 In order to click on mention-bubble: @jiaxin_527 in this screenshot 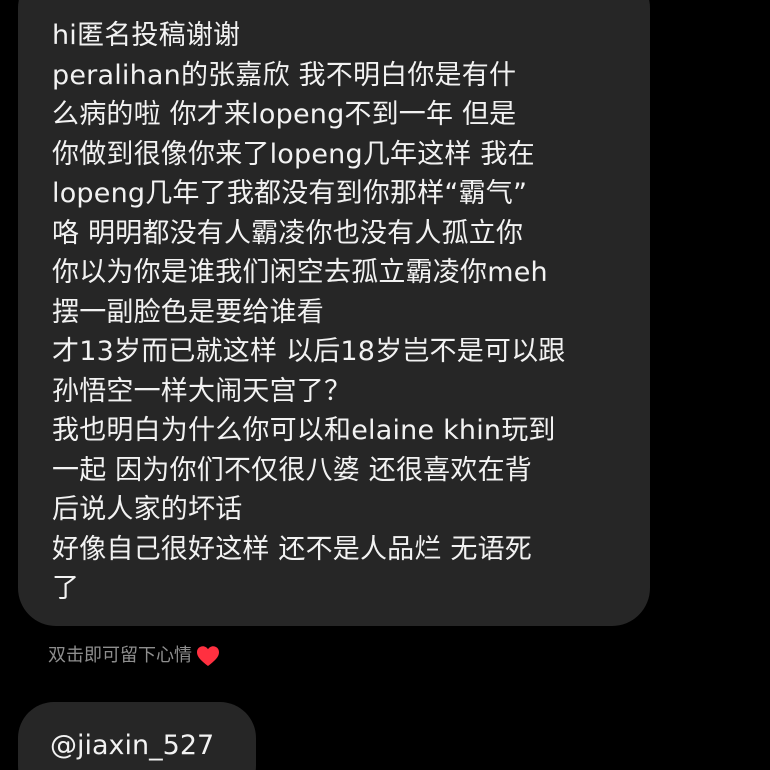, I will do `click(137, 736)`.